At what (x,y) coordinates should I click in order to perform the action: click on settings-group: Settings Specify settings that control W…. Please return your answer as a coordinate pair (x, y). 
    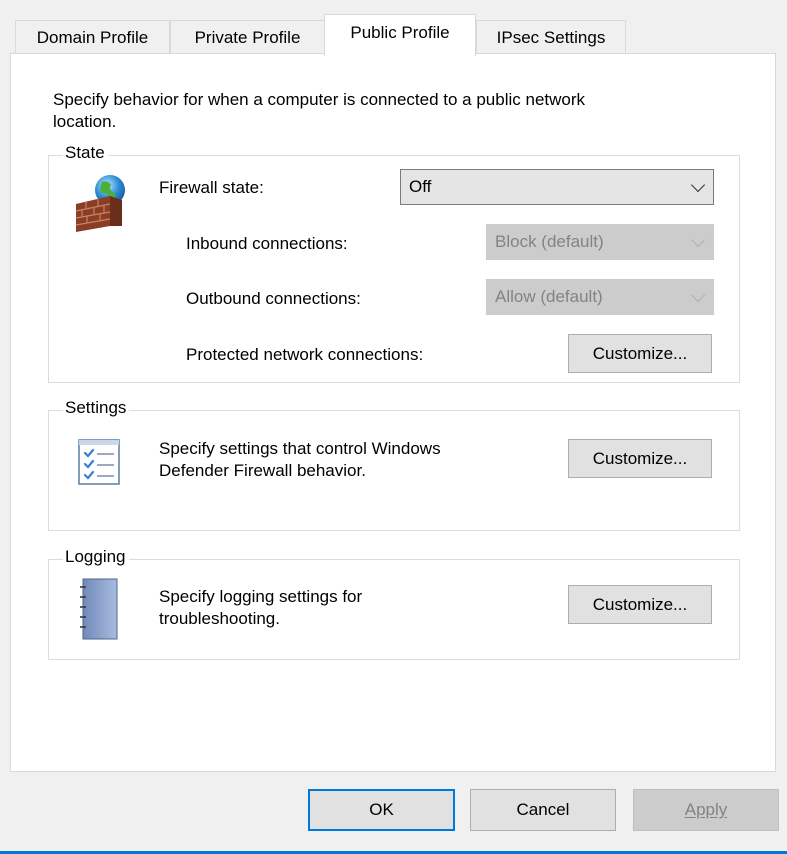
    Looking at the image, I should click on (394, 464).